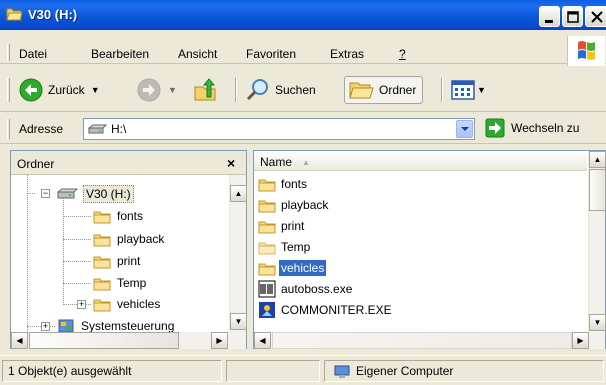  I want to click on back-button: Zurück ▼, so click(59, 90).